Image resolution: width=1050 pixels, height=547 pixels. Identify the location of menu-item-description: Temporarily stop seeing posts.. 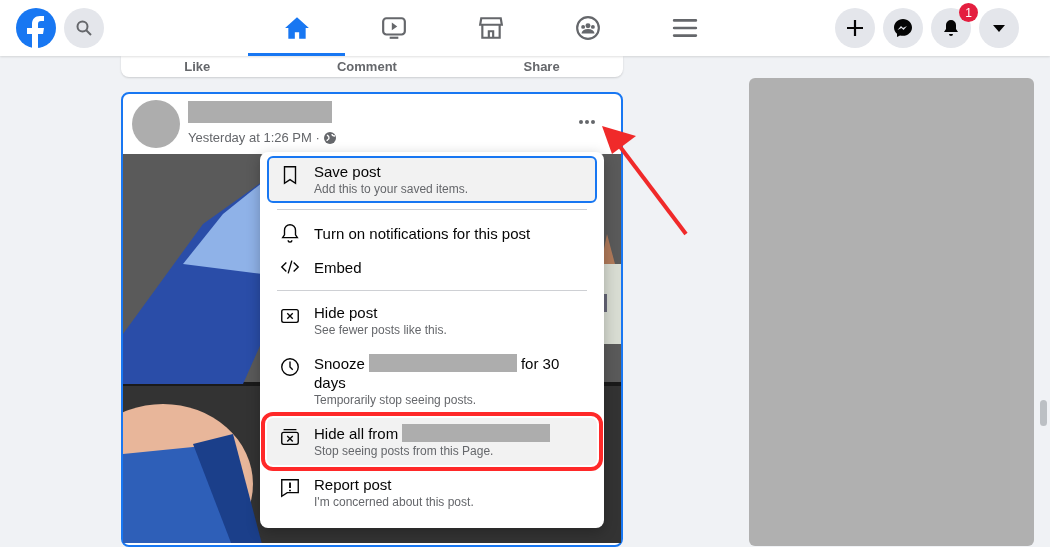
(396, 400).